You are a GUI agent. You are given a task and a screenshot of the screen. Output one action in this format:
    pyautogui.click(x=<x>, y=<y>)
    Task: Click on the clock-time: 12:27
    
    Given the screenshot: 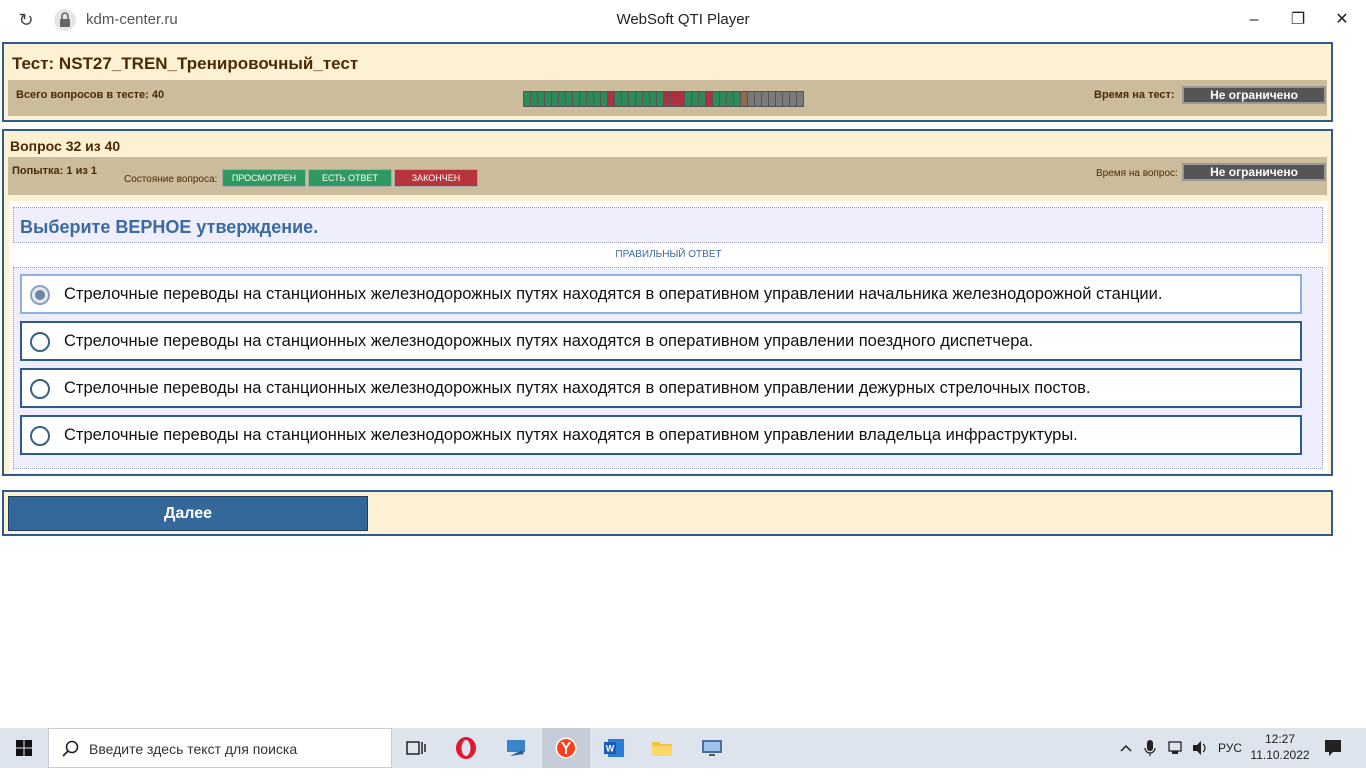 What is the action you would take?
    pyautogui.click(x=1280, y=739)
    